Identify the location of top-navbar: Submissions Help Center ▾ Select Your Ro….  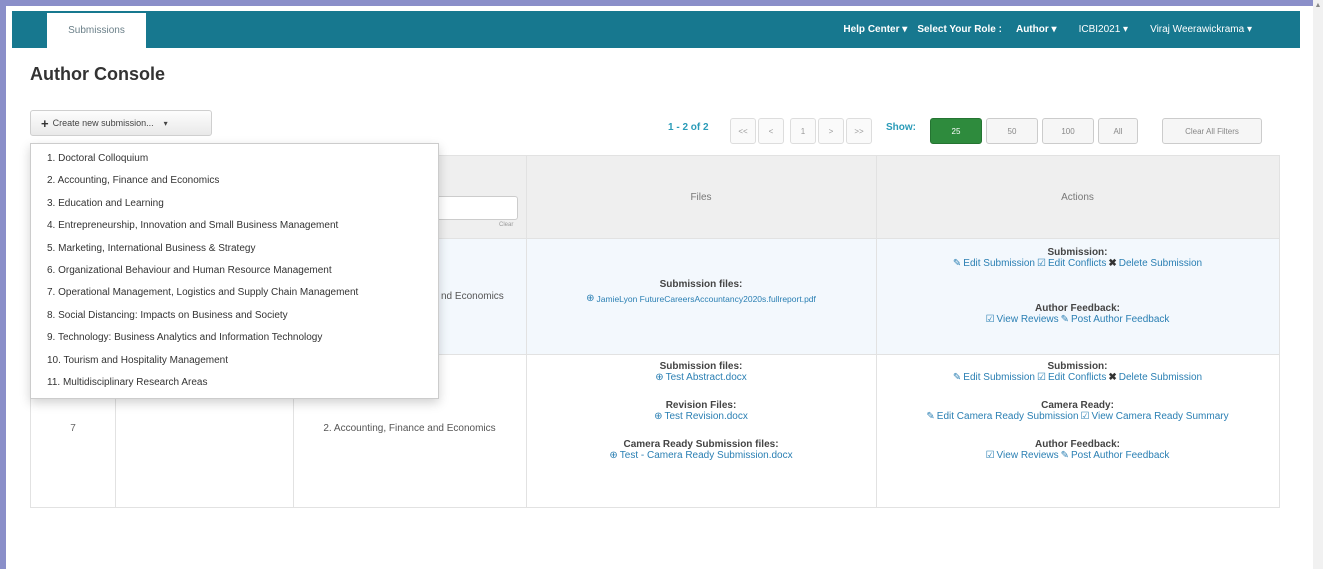
(656, 29).